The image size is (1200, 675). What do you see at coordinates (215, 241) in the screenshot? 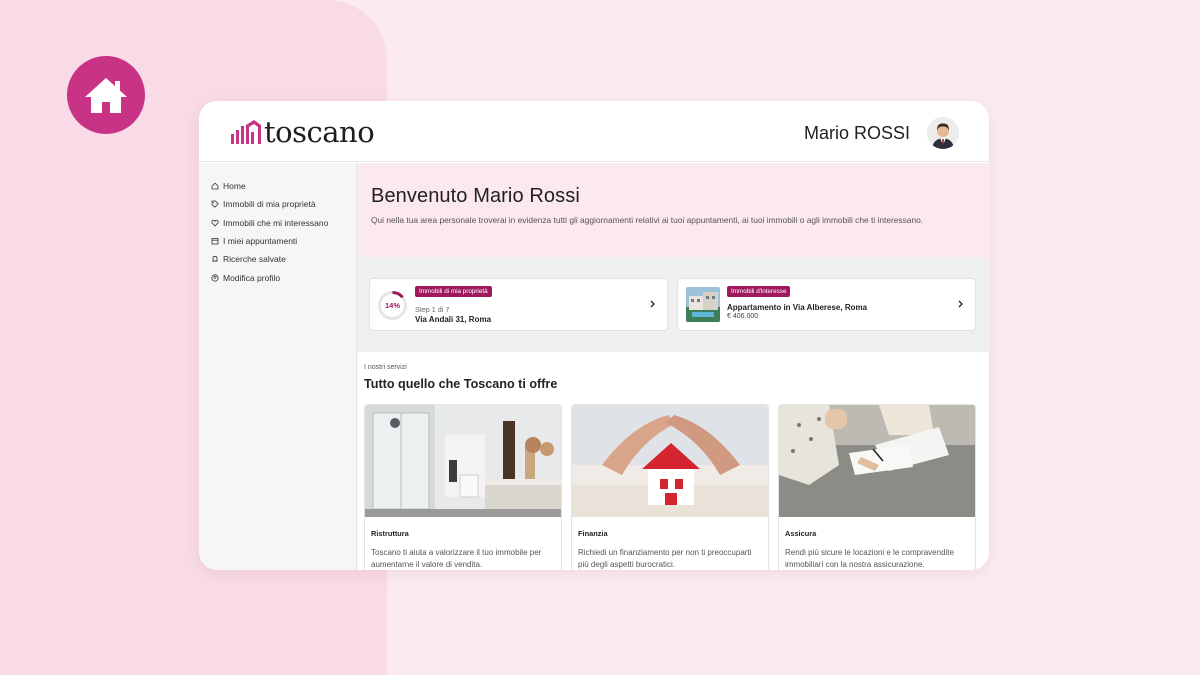
I see `calendar-icon` at bounding box center [215, 241].